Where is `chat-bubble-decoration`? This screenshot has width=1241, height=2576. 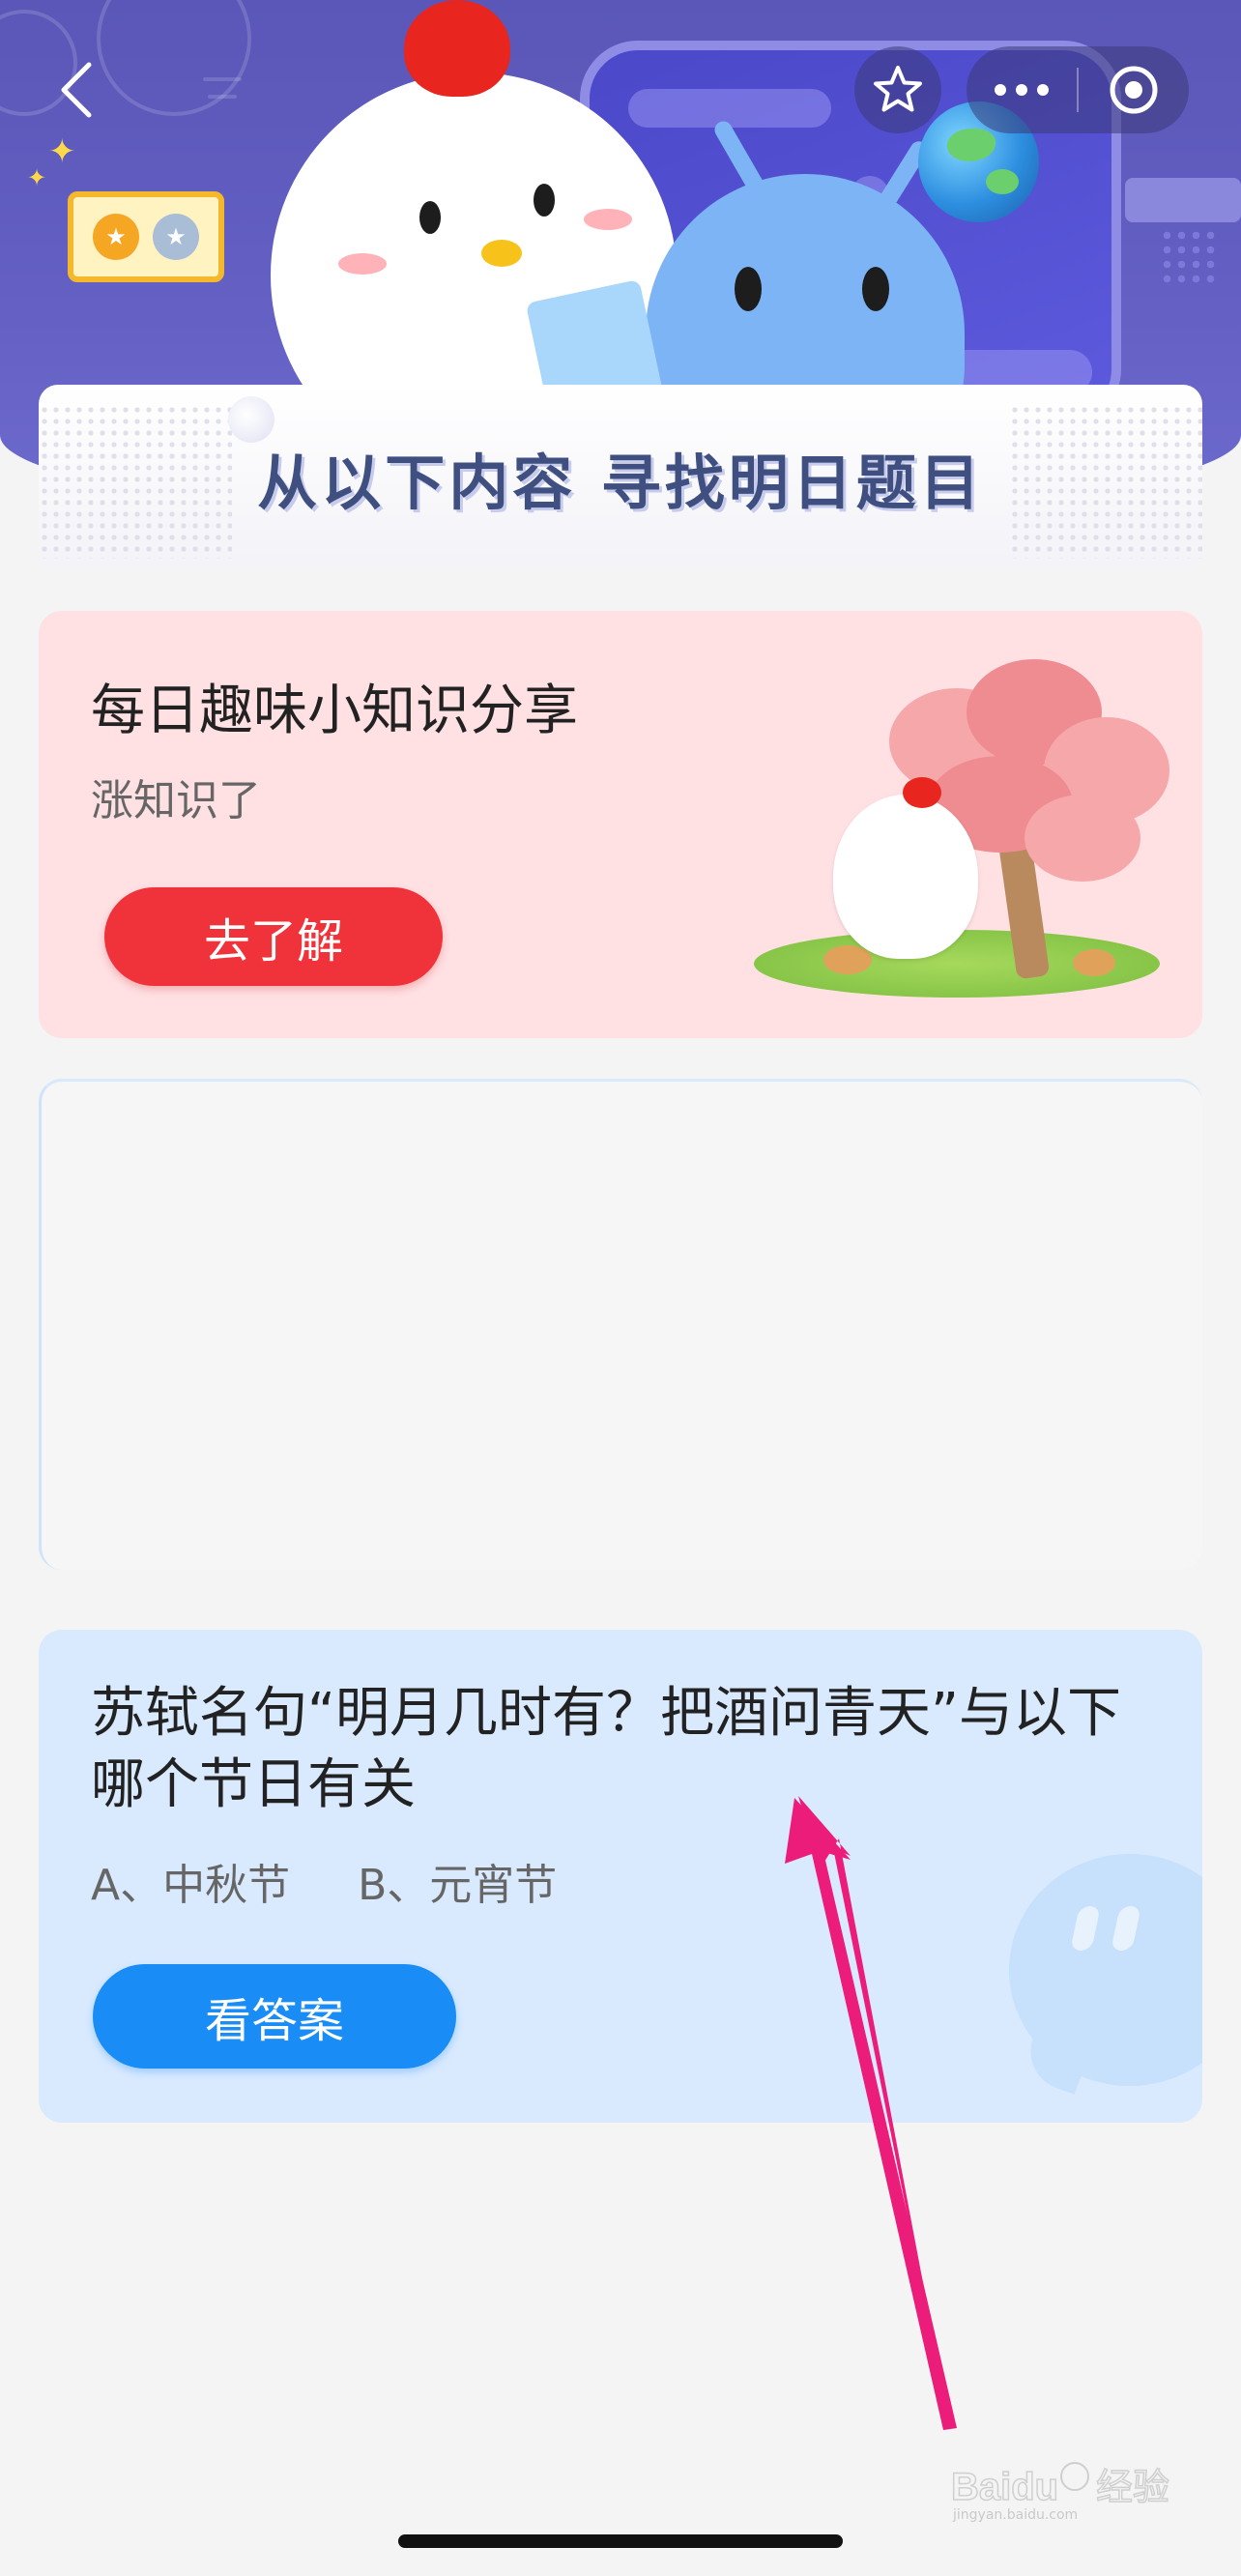
chat-bubble-decoration is located at coordinates (1105, 1974).